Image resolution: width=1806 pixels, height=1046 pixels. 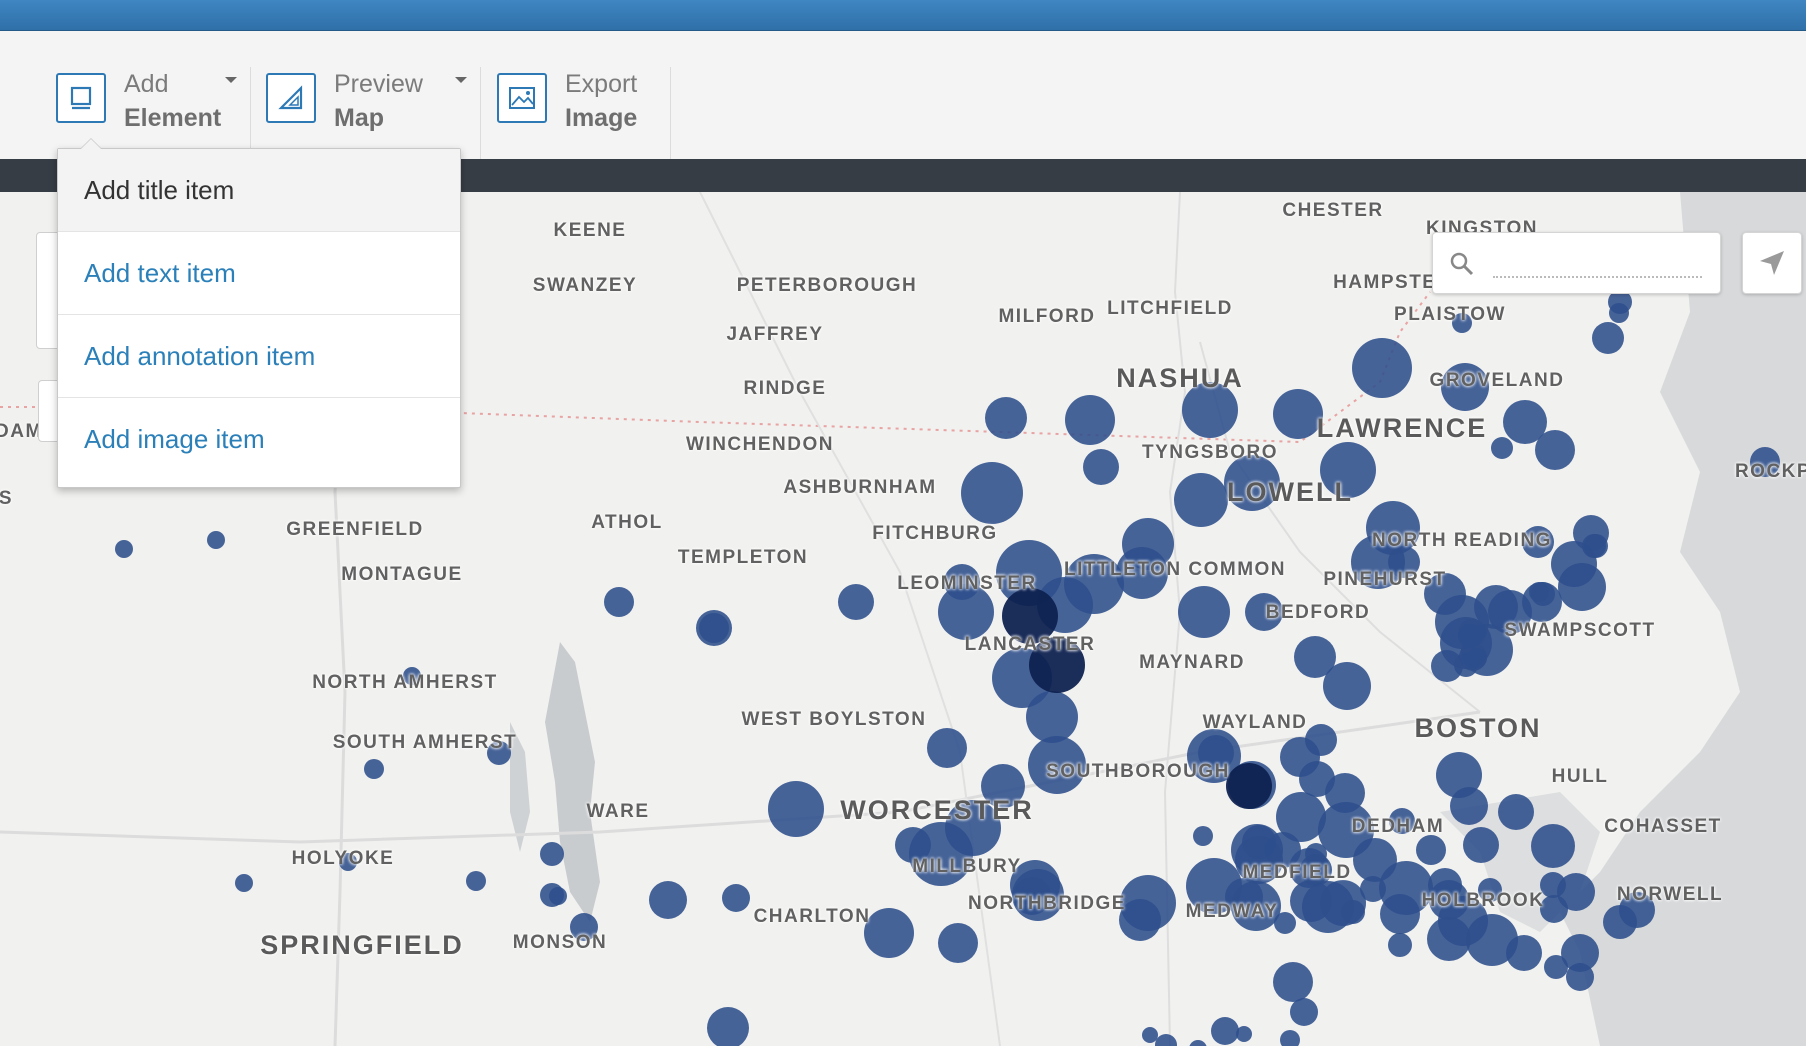 What do you see at coordinates (1580, 776) in the screenshot?
I see `town-label: HULL` at bounding box center [1580, 776].